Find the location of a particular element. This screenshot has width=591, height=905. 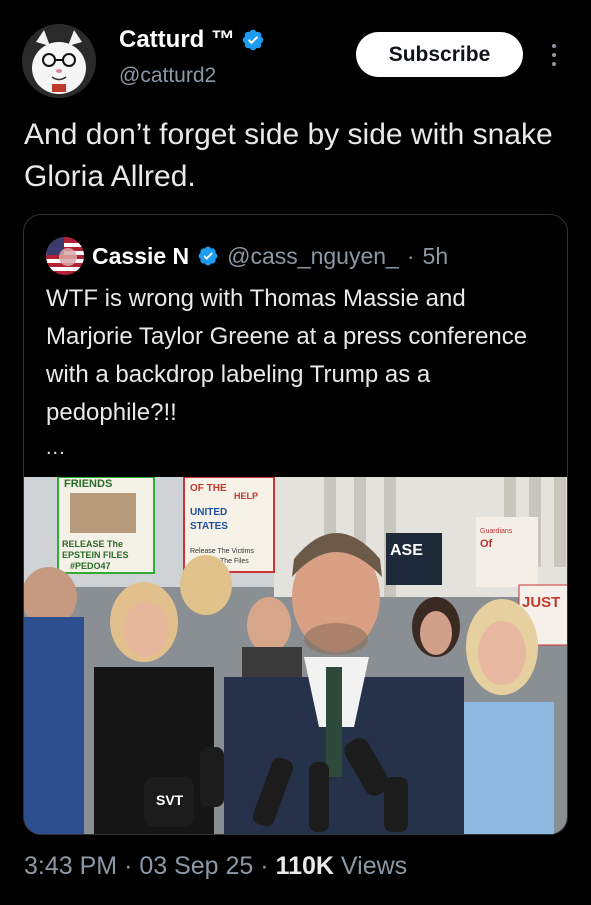

sign-pedo-text: #PEDO47 is located at coordinates (90, 566).